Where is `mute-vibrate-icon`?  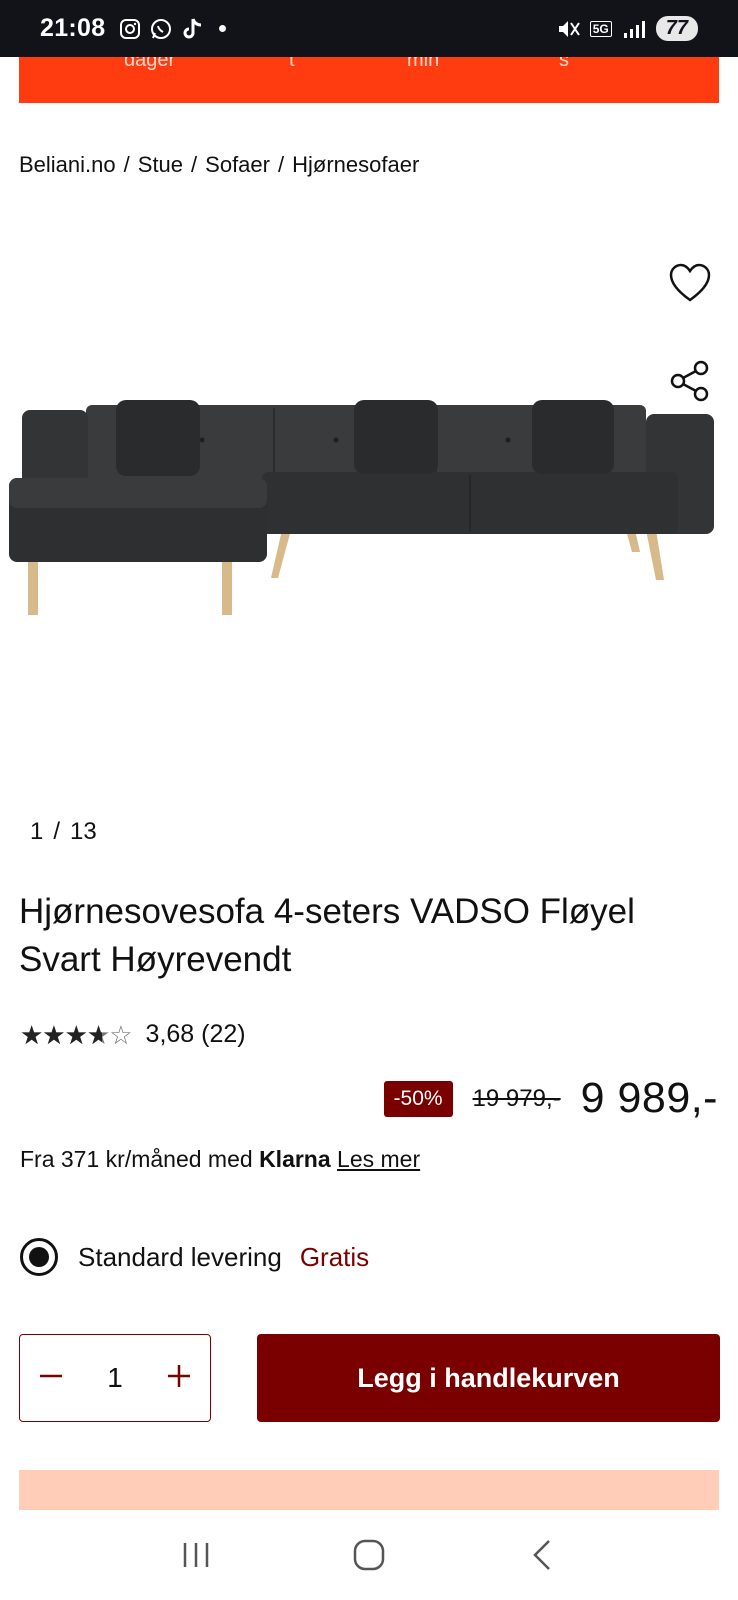
mute-vibrate-icon is located at coordinates (569, 28).